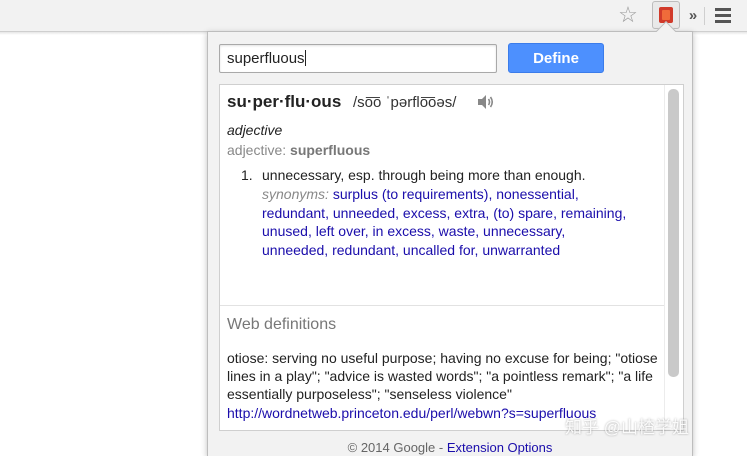 The width and height of the screenshot is (747, 456). I want to click on copyright-text: © 2014 Google -, so click(395, 447).